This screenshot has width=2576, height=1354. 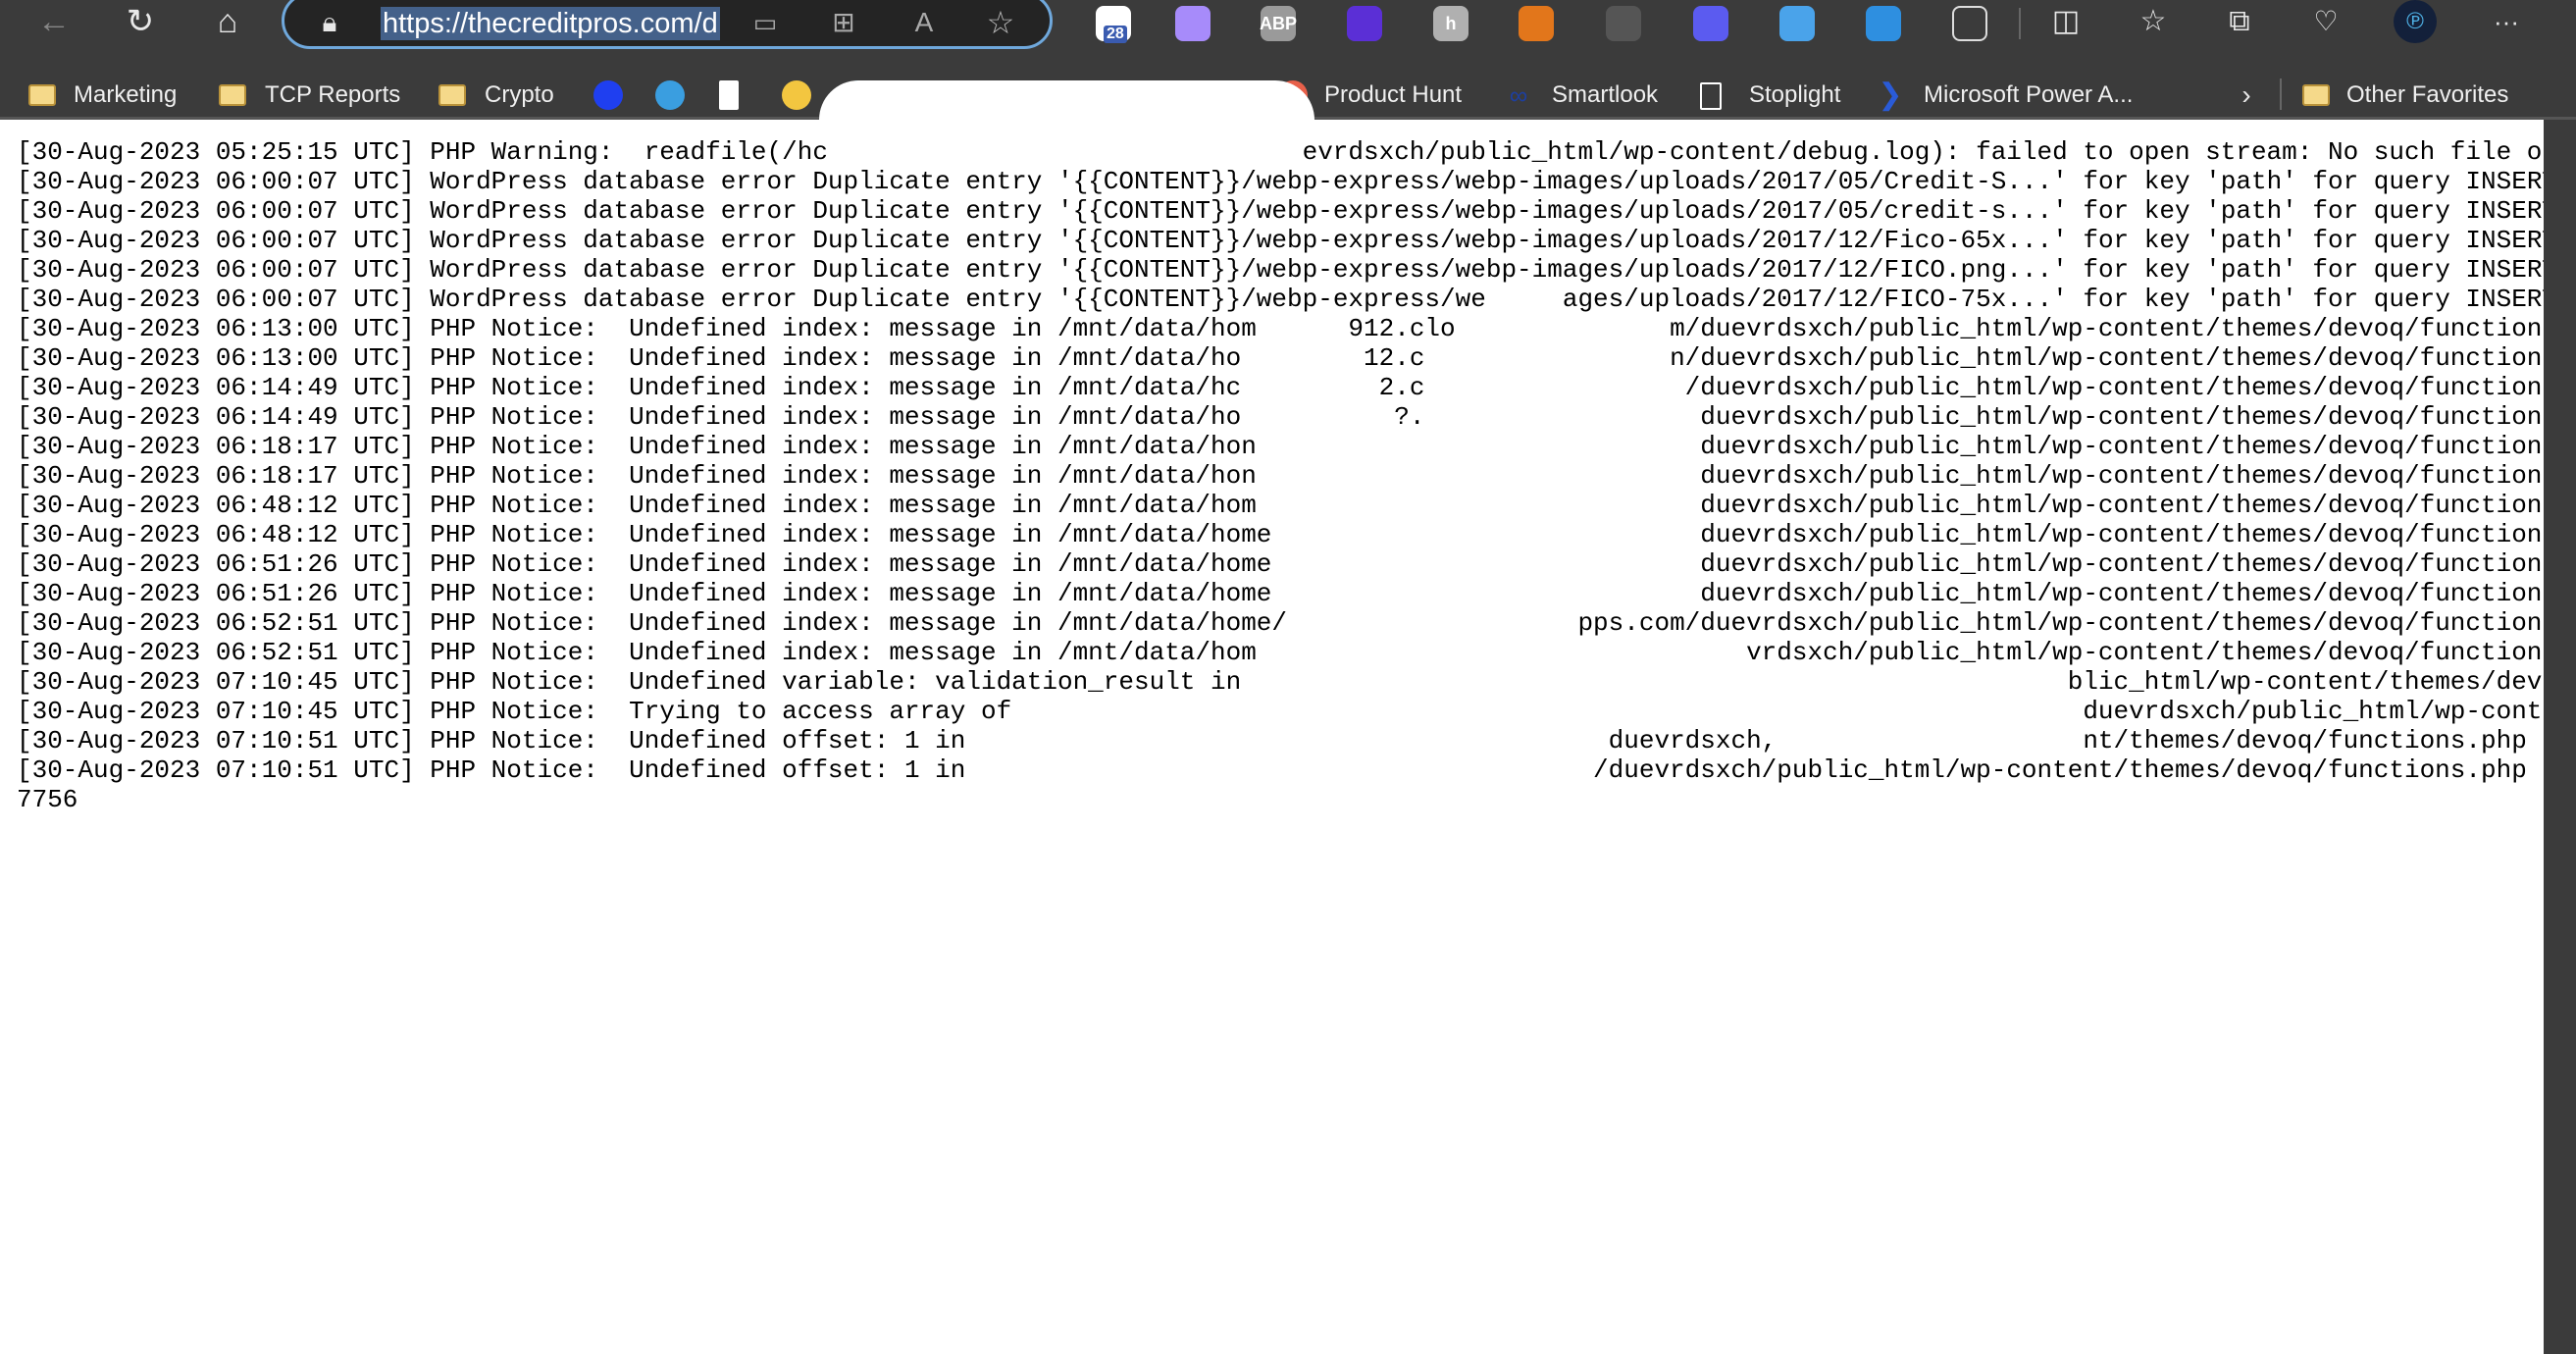 I want to click on bookmark-smartlook: Smartlook, so click(x=1605, y=95).